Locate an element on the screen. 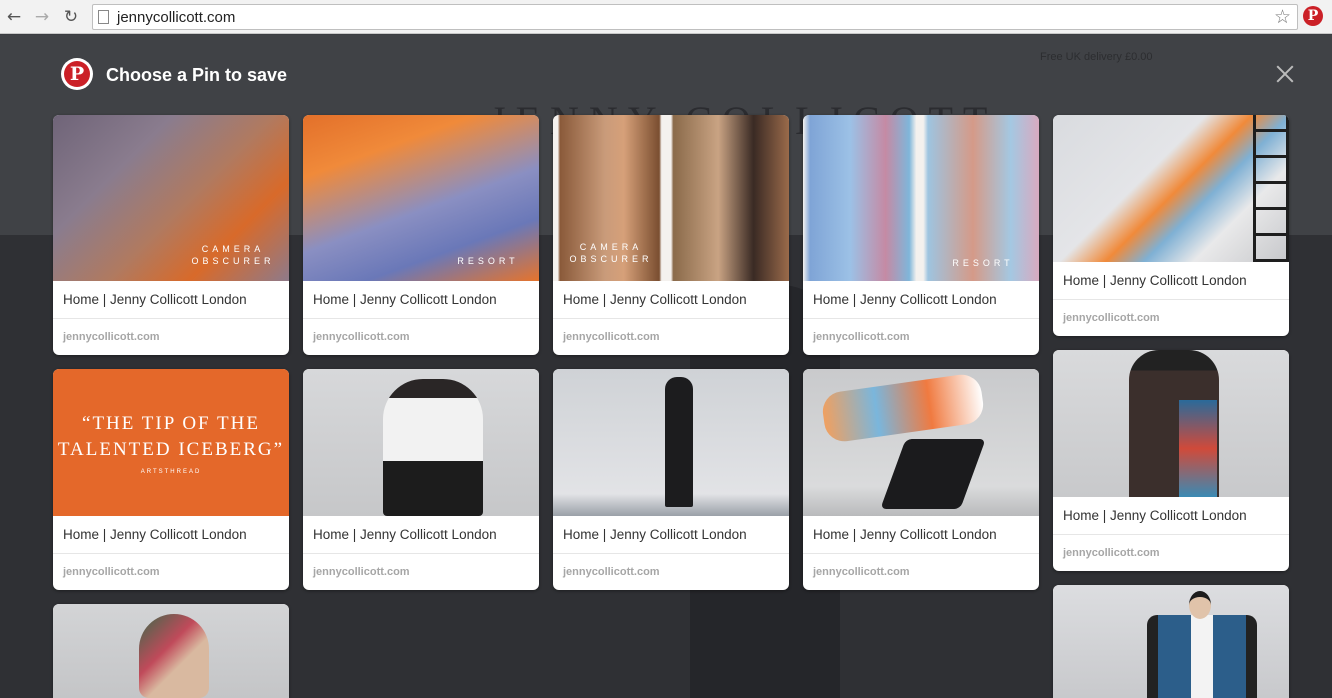 This screenshot has height=698, width=1332. modal-title: Choose a Pin to save is located at coordinates (197, 75).